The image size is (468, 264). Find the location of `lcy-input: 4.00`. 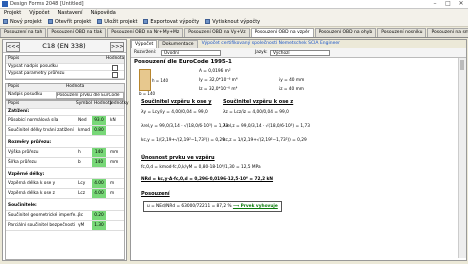

lcy-input: 4.00 is located at coordinates (99, 183).